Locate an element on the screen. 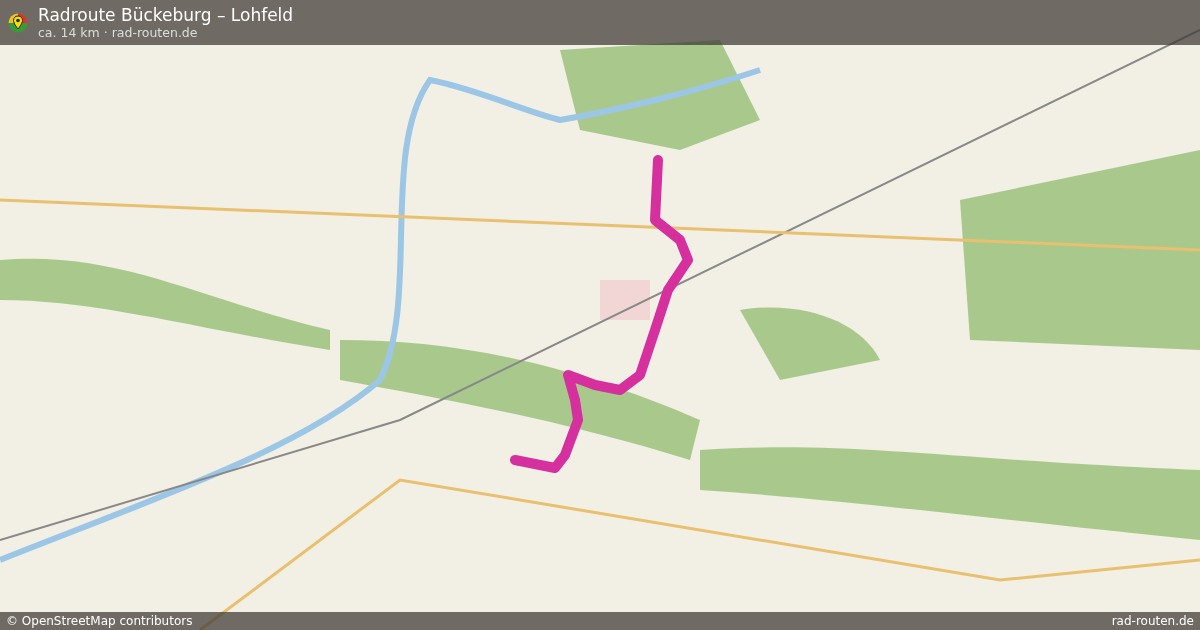  attribution-text: © OpenStreetMap contributors is located at coordinates (99, 621).